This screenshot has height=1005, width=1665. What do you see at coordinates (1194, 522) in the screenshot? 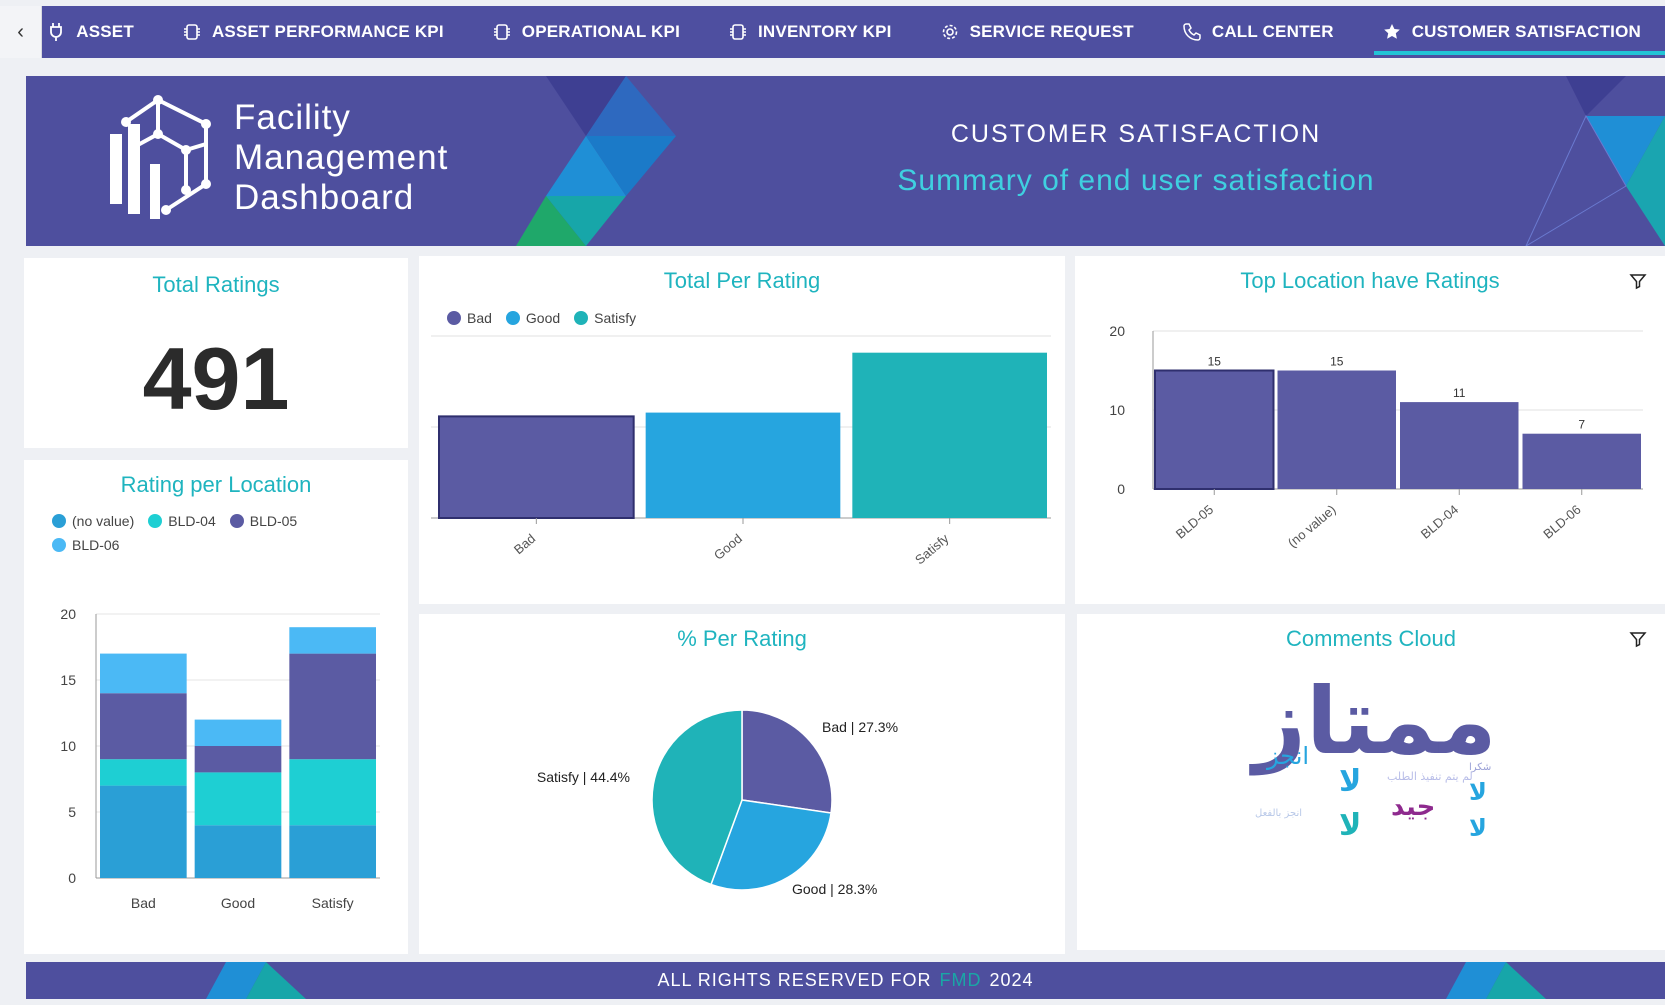
I see `x-tick-label: BLD-05` at bounding box center [1194, 522].